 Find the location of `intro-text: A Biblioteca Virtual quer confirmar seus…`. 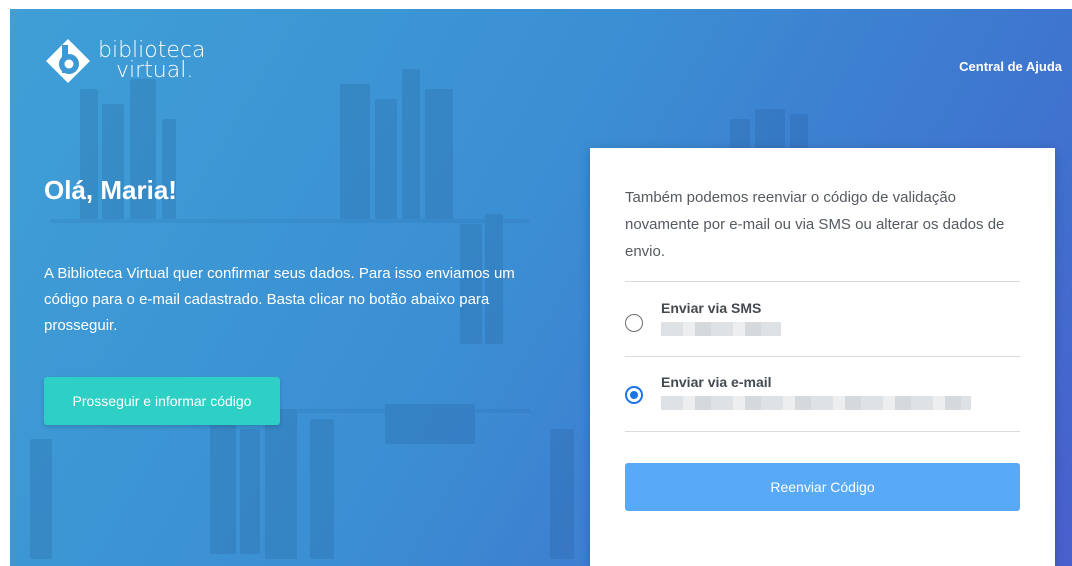

intro-text: A Biblioteca Virtual quer confirmar seus… is located at coordinates (279, 299).